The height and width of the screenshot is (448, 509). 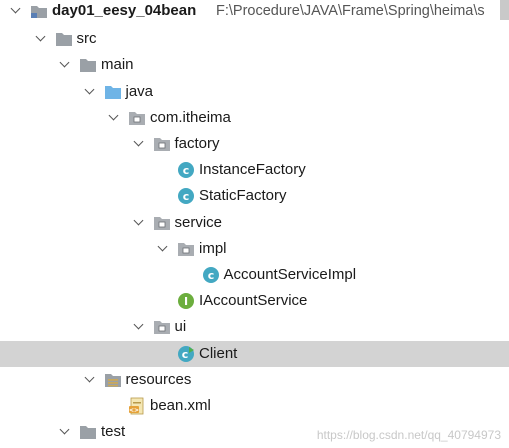 What do you see at coordinates (124, 10) in the screenshot?
I see `tree-label: day01_eesy_04bean` at bounding box center [124, 10].